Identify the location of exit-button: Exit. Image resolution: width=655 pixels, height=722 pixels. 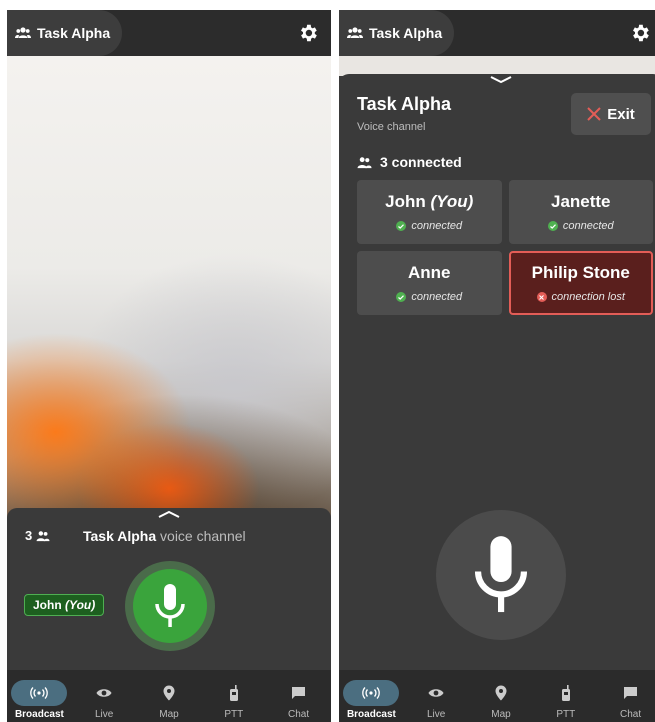
(611, 114).